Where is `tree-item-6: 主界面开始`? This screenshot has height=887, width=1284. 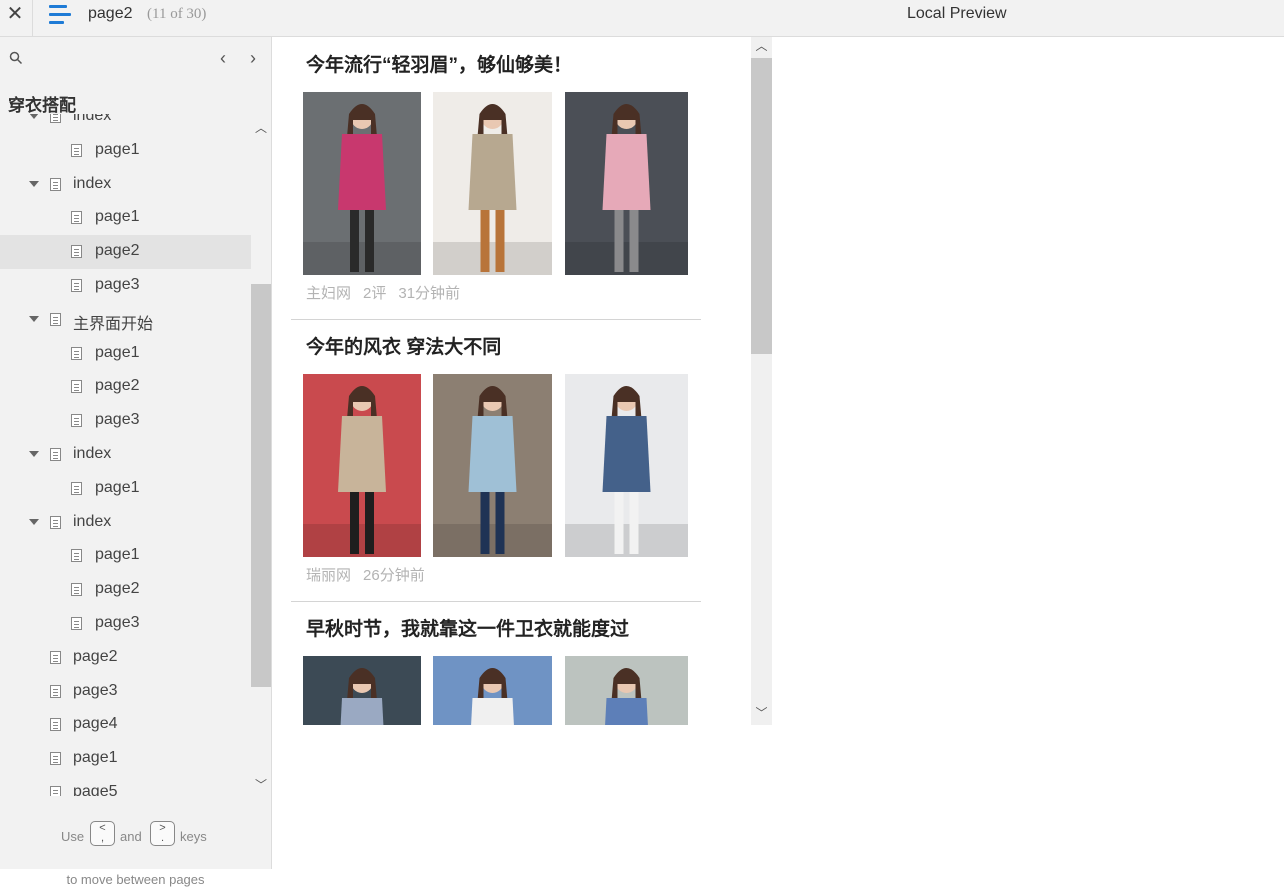
tree-item-6: 主界面开始 is located at coordinates (125, 320).